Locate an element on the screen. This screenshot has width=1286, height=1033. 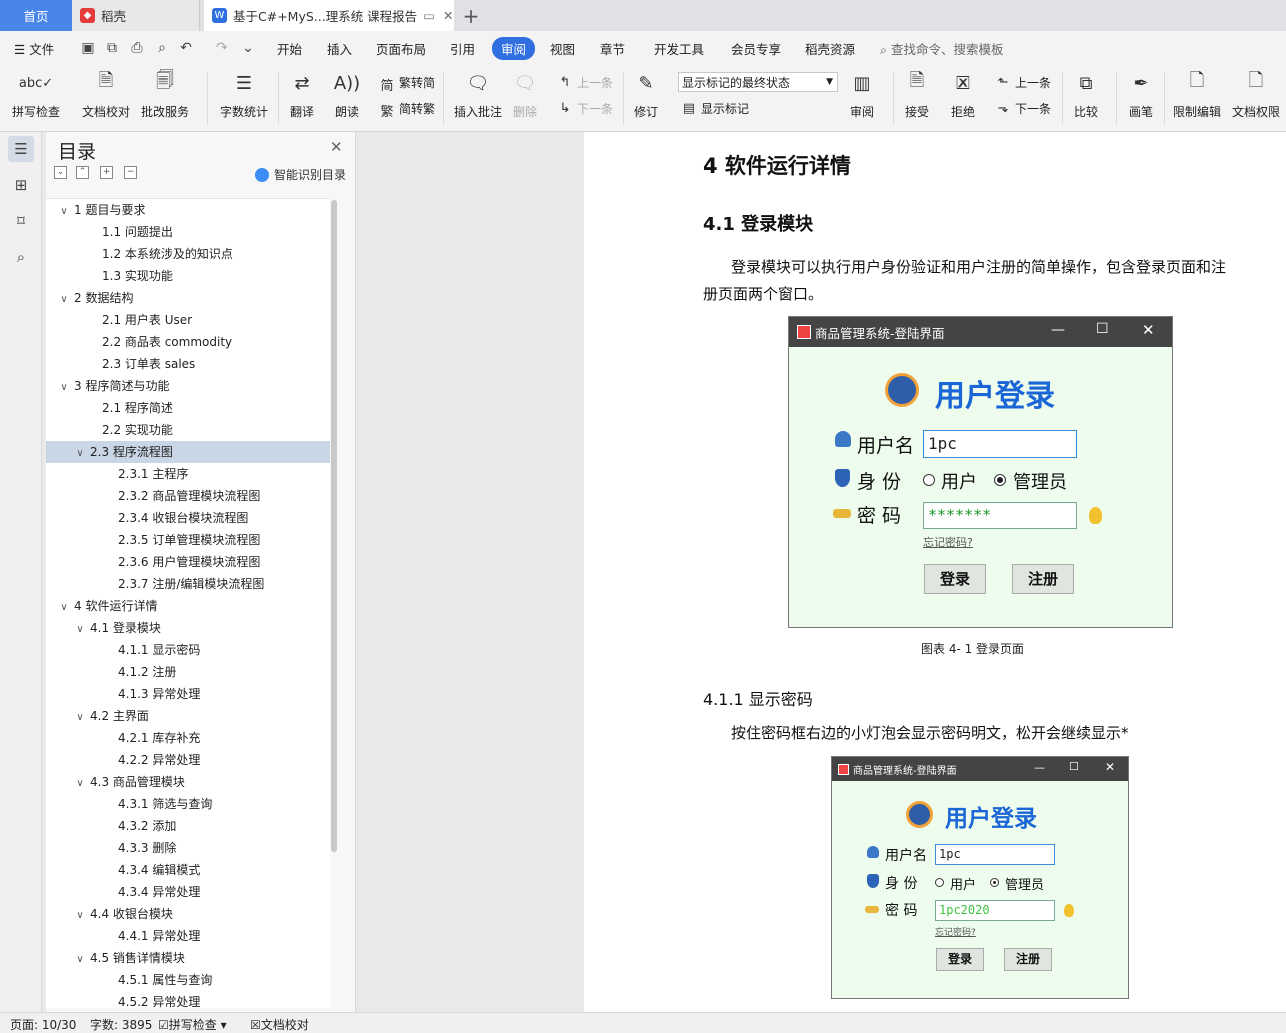
toc-item: ∨ 1 题目与要求 is located at coordinates (188, 210).